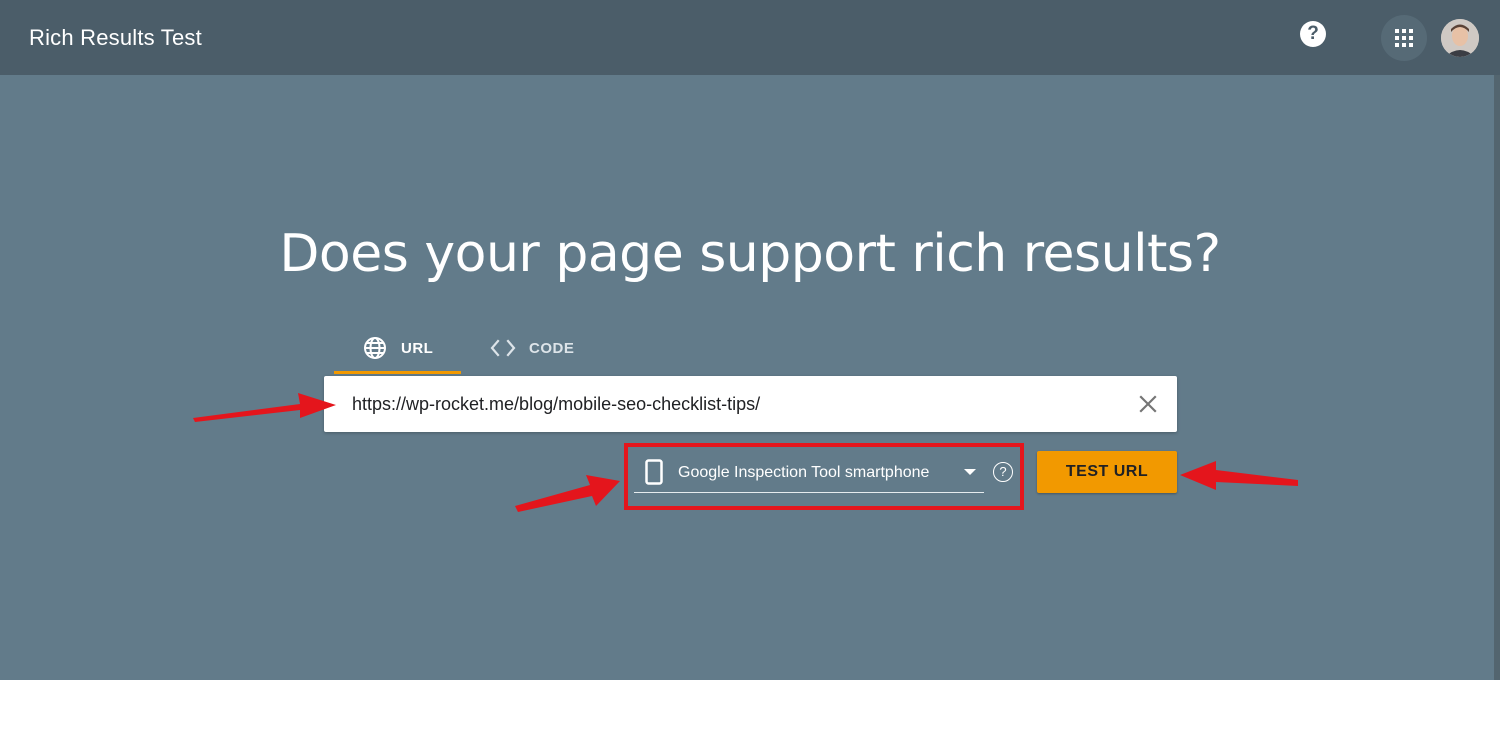 The width and height of the screenshot is (1500, 743). I want to click on close-icon, so click(1148, 404).